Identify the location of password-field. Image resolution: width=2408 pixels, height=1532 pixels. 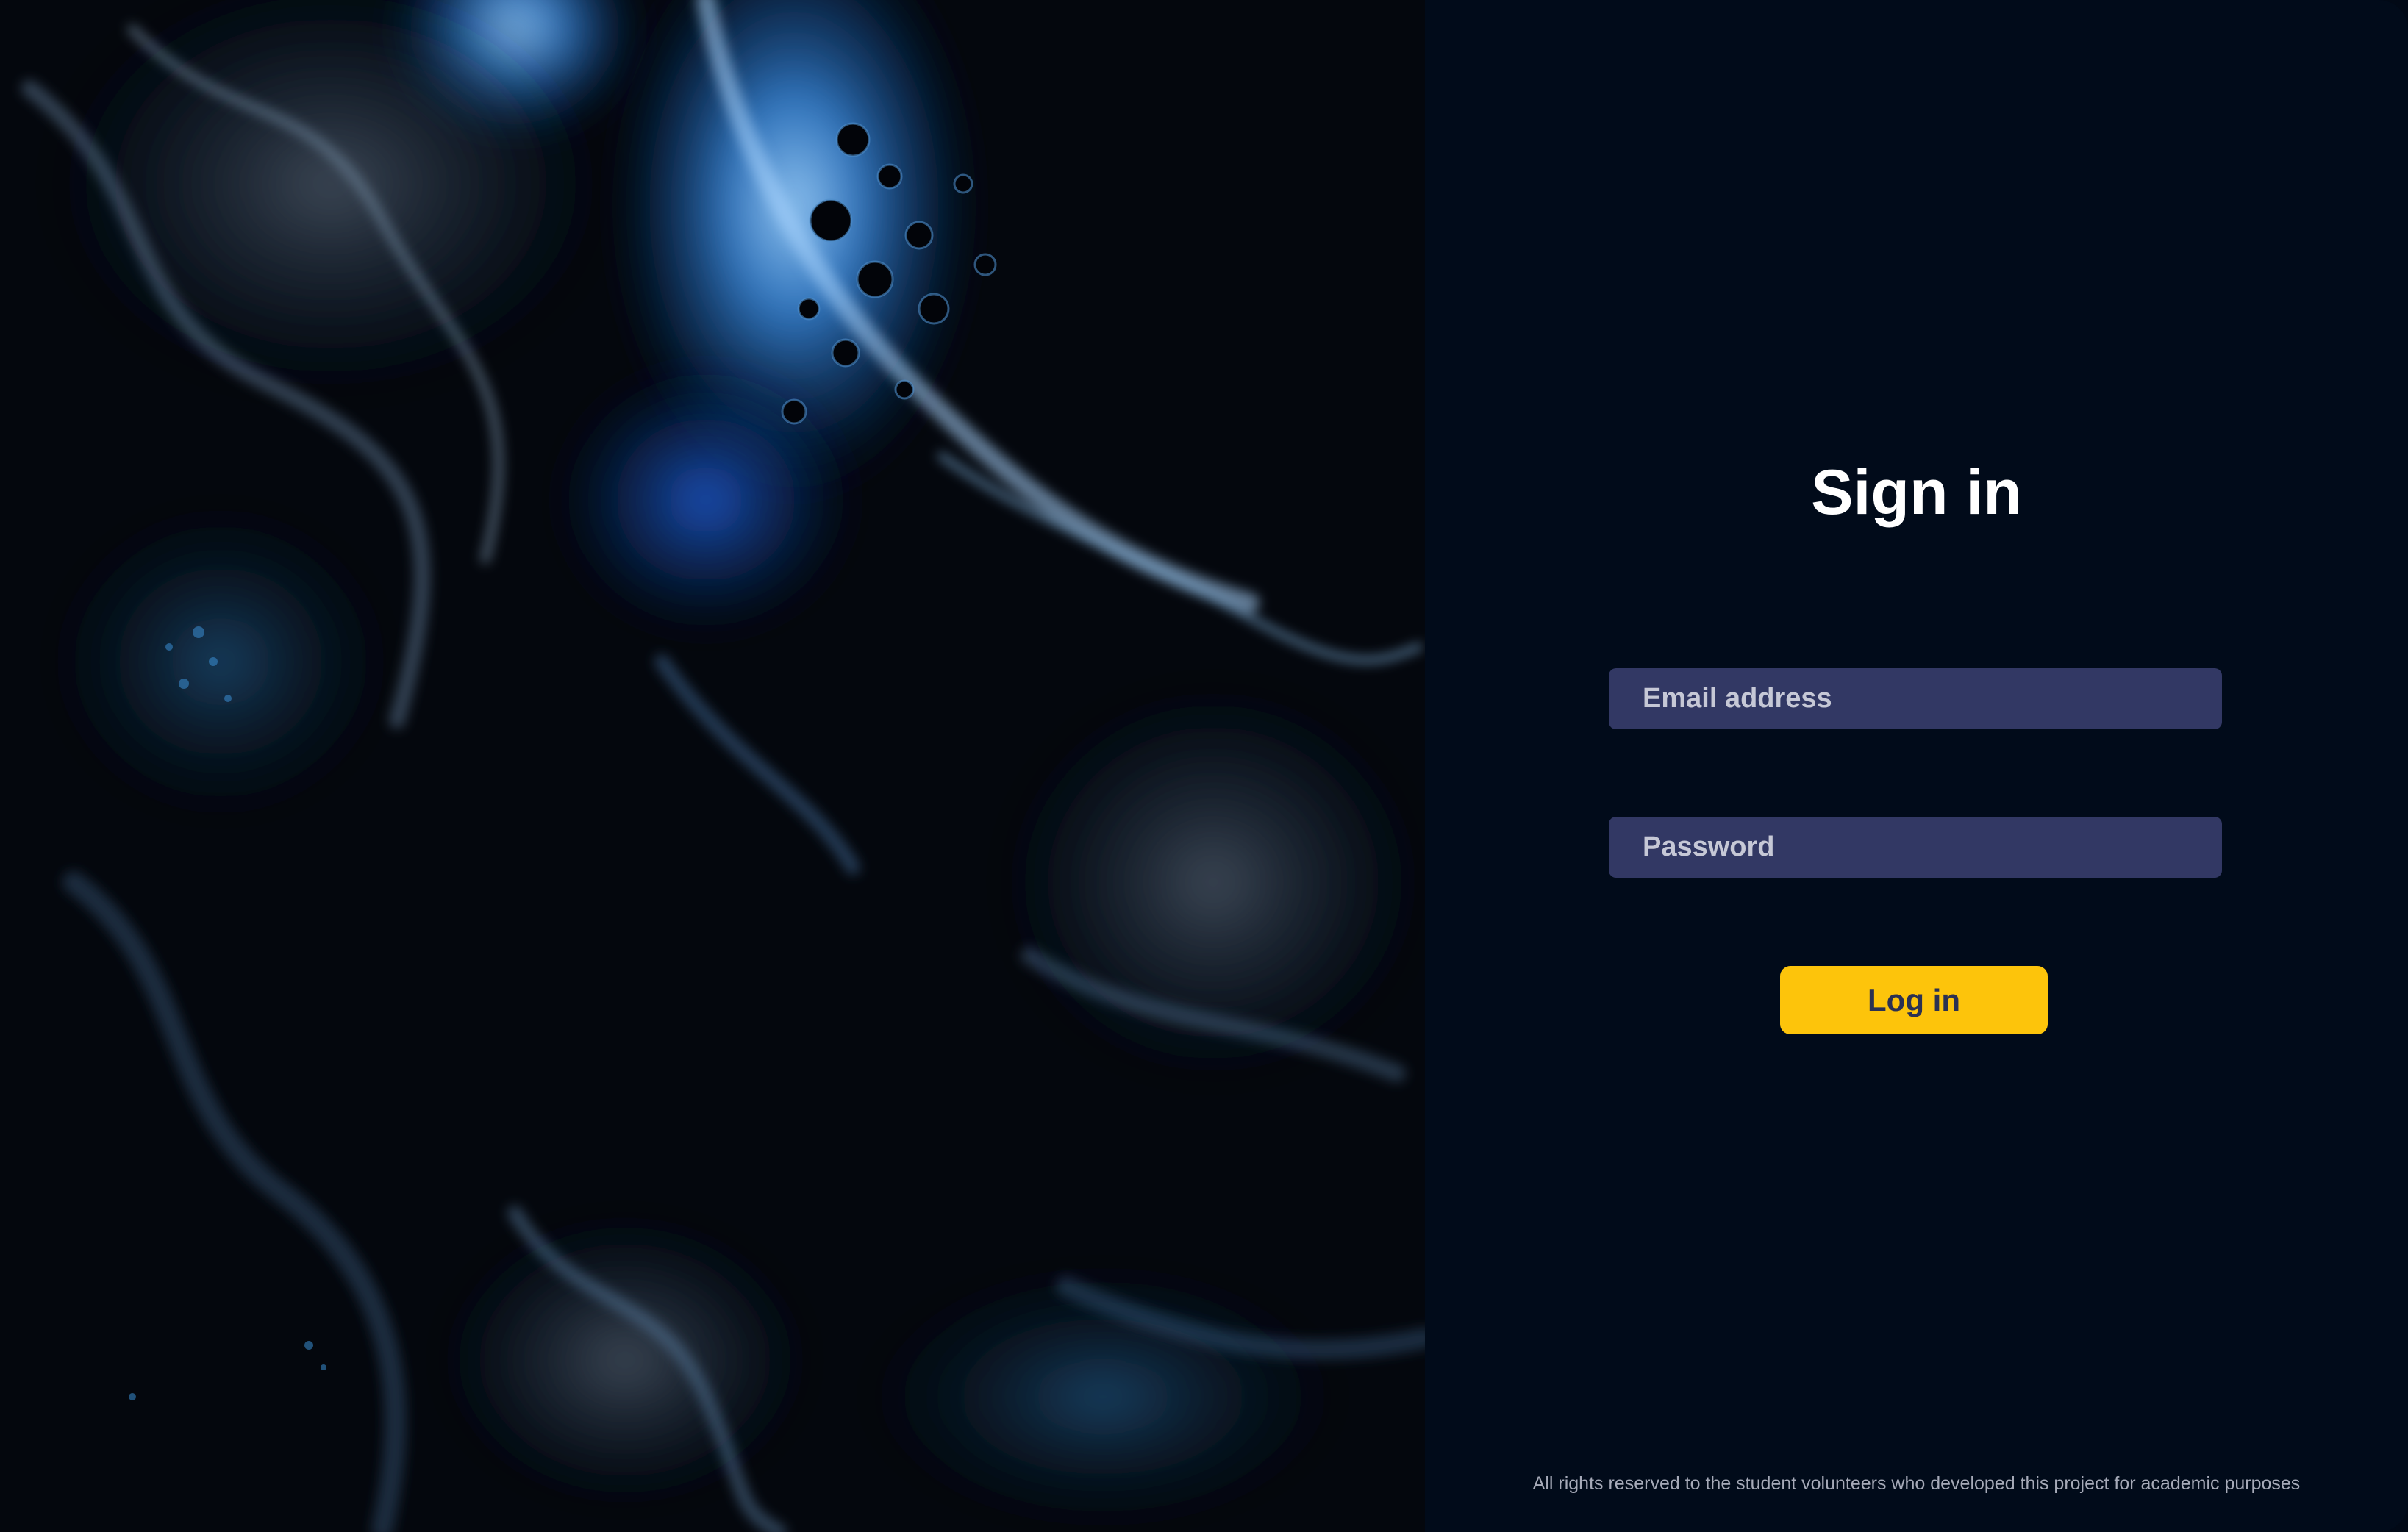
(1915, 847).